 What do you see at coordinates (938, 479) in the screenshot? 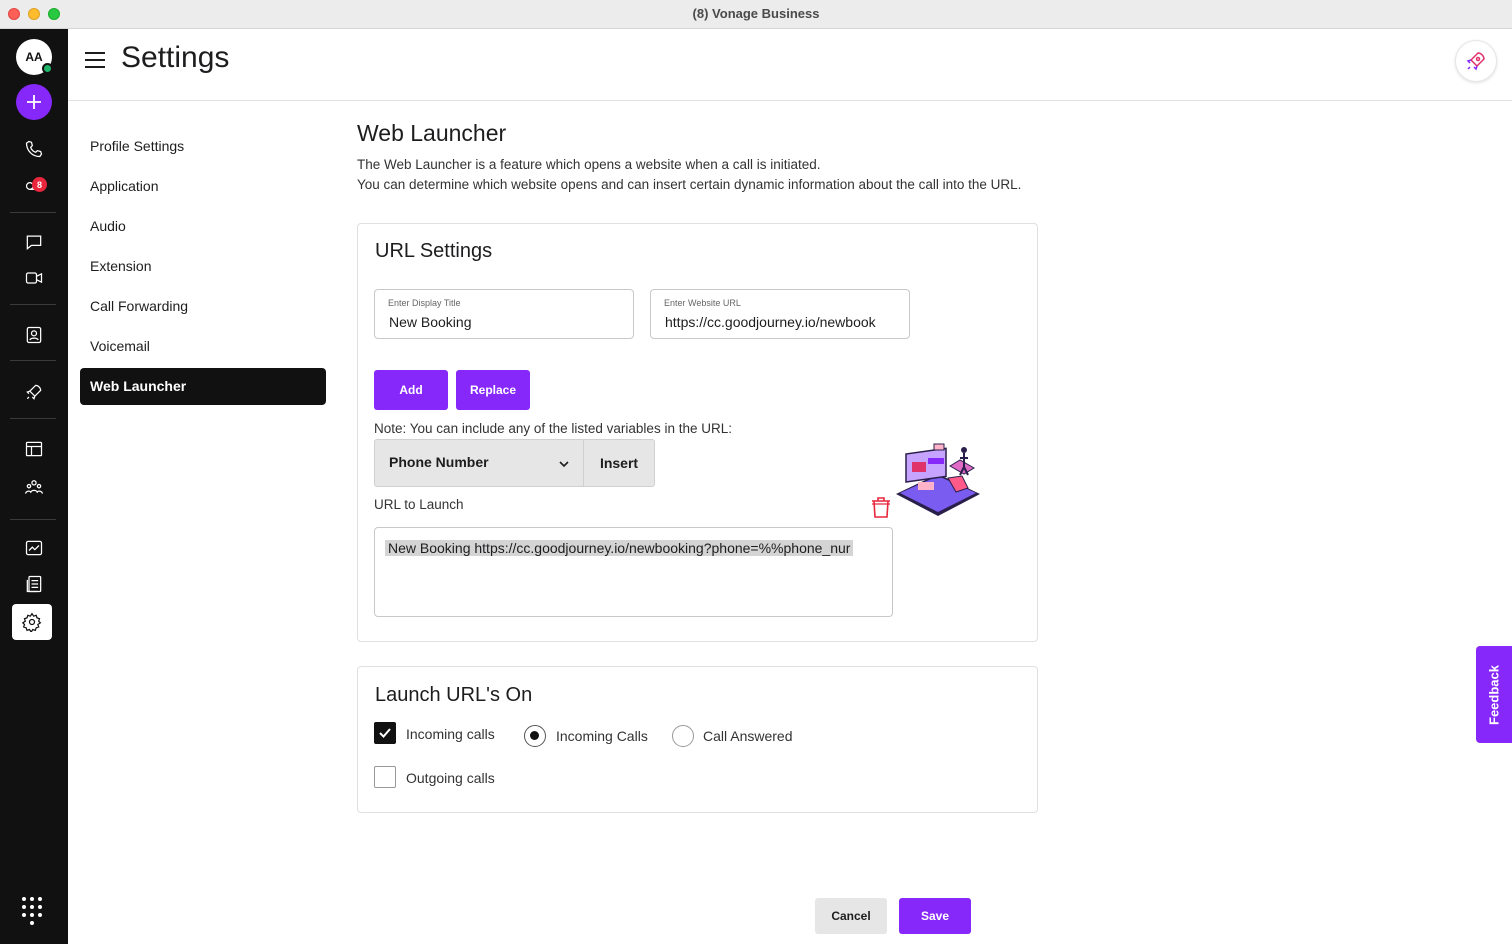
I see `web-launcher-illustration` at bounding box center [938, 479].